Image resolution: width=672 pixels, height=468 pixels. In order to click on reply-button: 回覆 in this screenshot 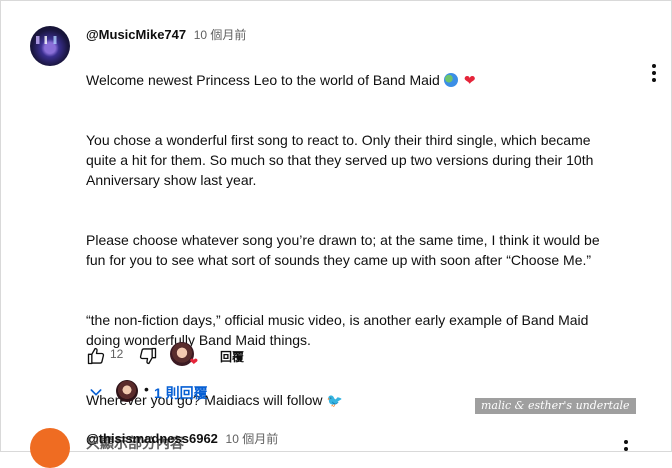, I will do `click(232, 356)`.